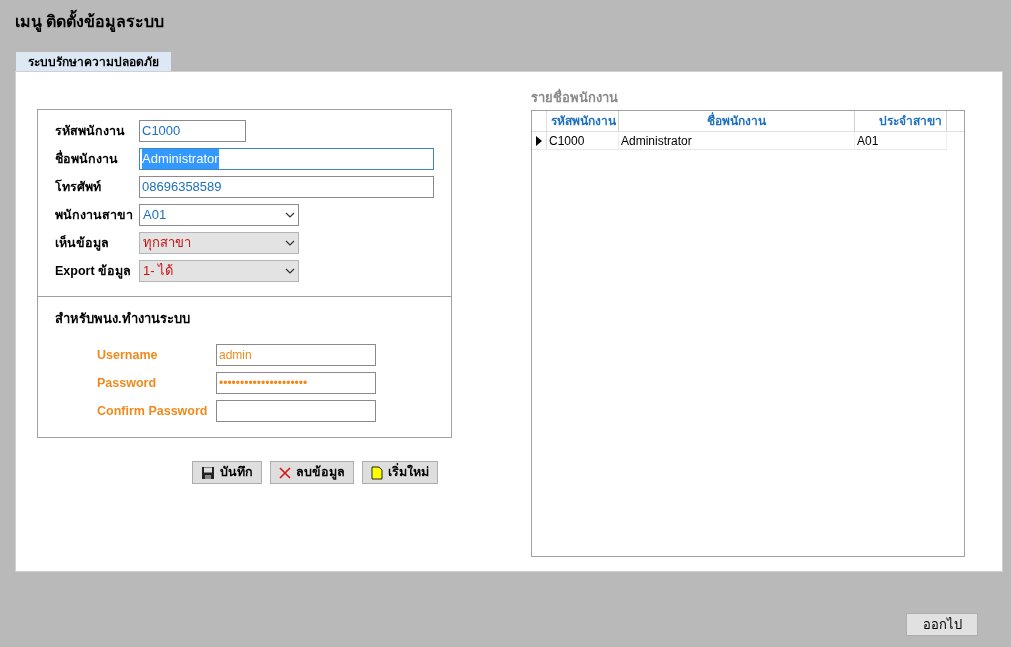 This screenshot has height=647, width=1011. I want to click on tab: ระบบรักษาความปลอดภัย, so click(93, 61).